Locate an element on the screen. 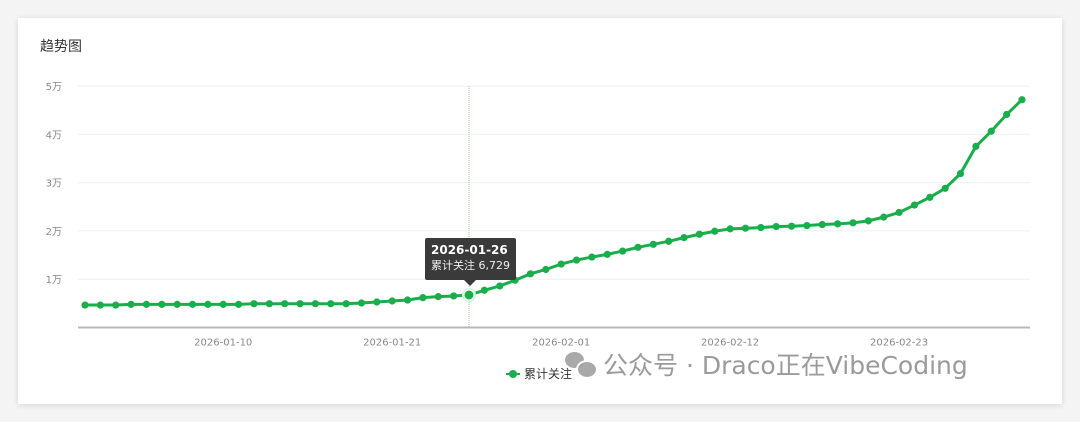  y-tick-label: 5万 is located at coordinates (54, 87).